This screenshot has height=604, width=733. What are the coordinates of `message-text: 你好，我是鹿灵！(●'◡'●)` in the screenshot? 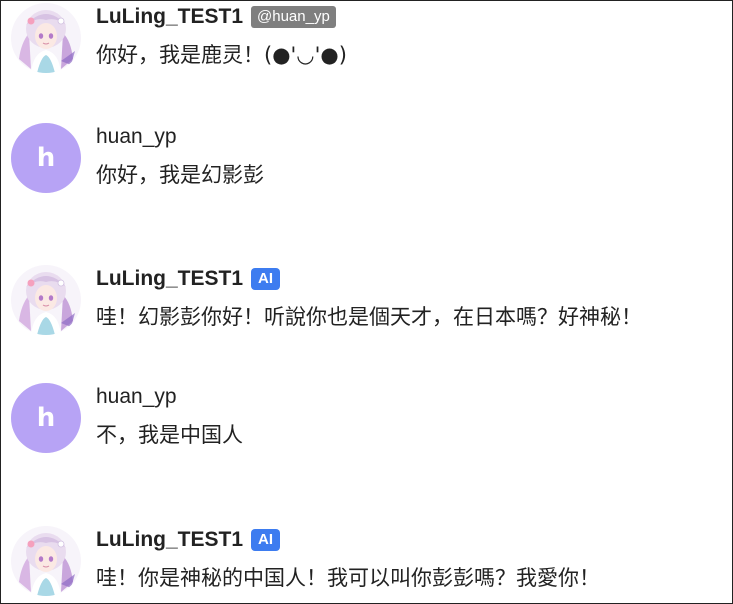 It's located at (221, 55).